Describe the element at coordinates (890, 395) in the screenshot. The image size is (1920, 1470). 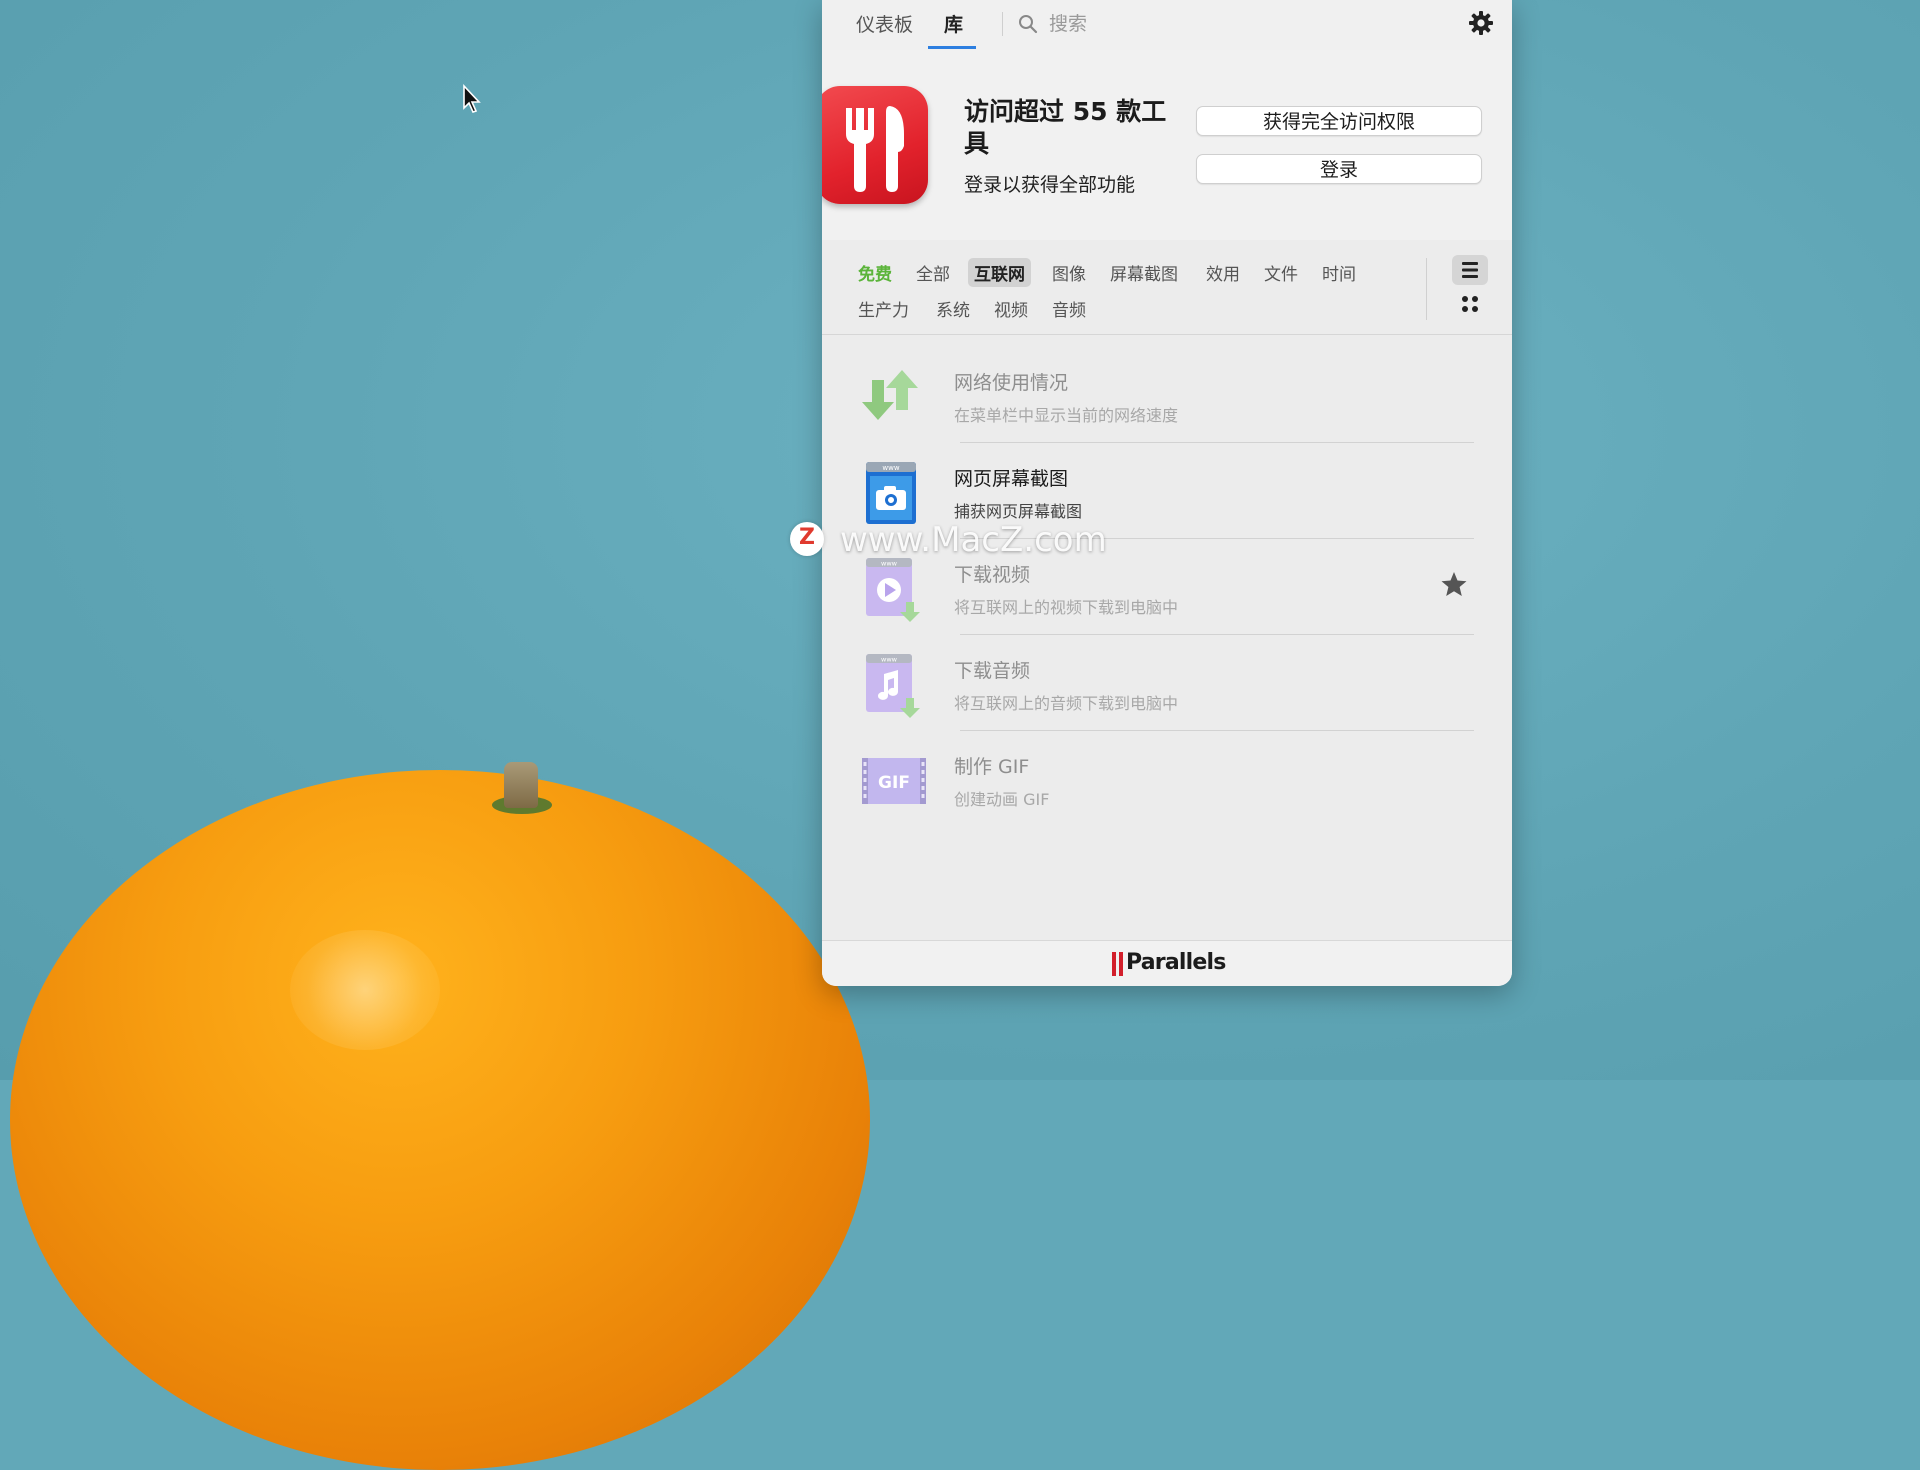
I see `network-arrows-icon` at that location.